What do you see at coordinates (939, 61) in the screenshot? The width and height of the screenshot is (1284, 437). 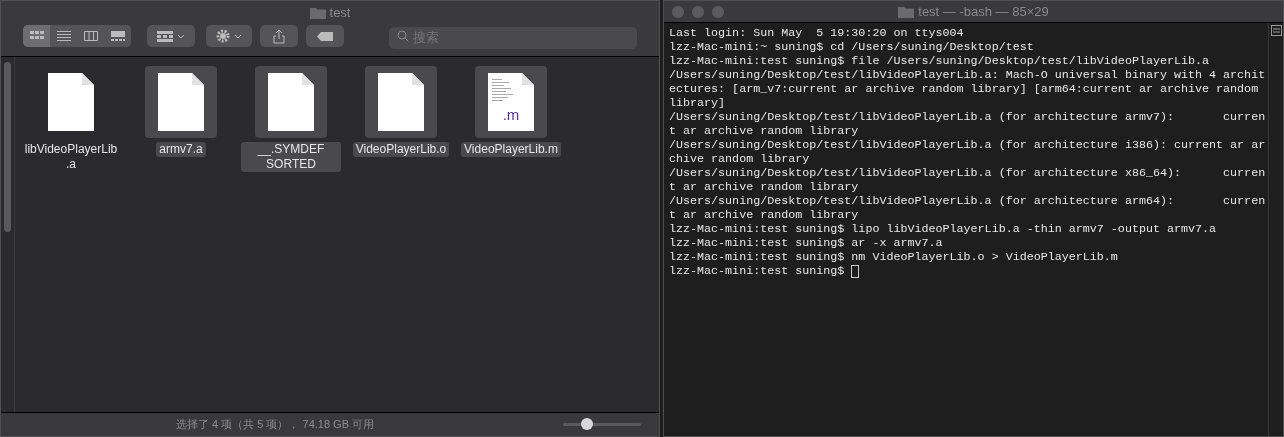 I see `terminal-line: lzz-Mac-mini:test suning$ file /Users/suning/Desktop/test/libVideoPlayerLib.a` at bounding box center [939, 61].